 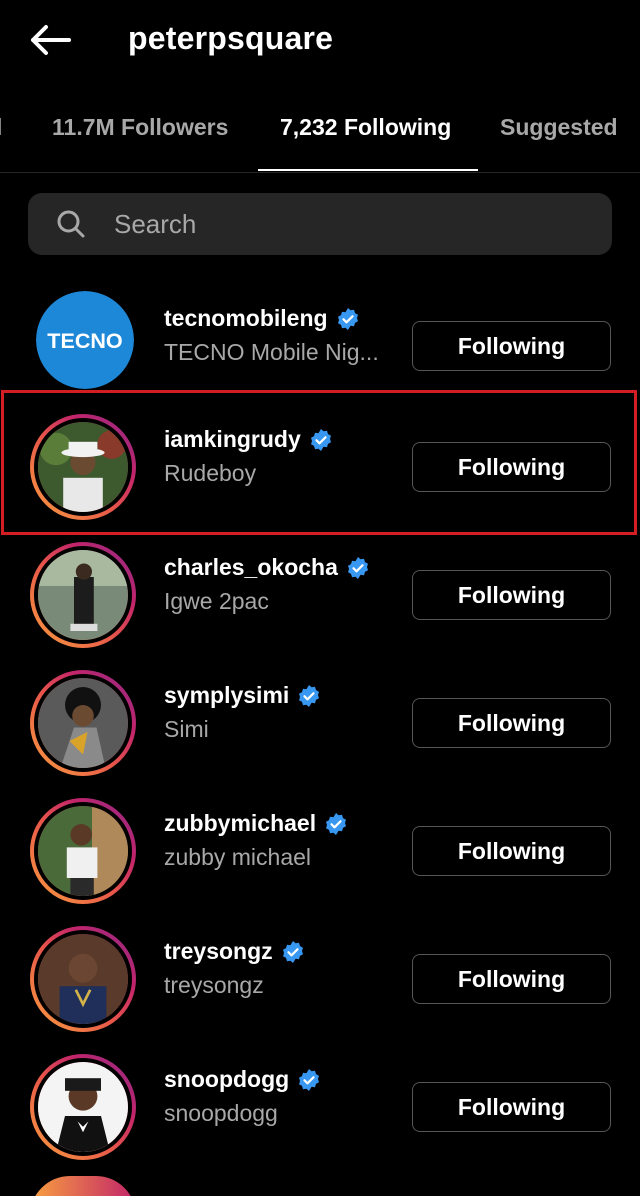 I want to click on search-input: Search, so click(x=320, y=224).